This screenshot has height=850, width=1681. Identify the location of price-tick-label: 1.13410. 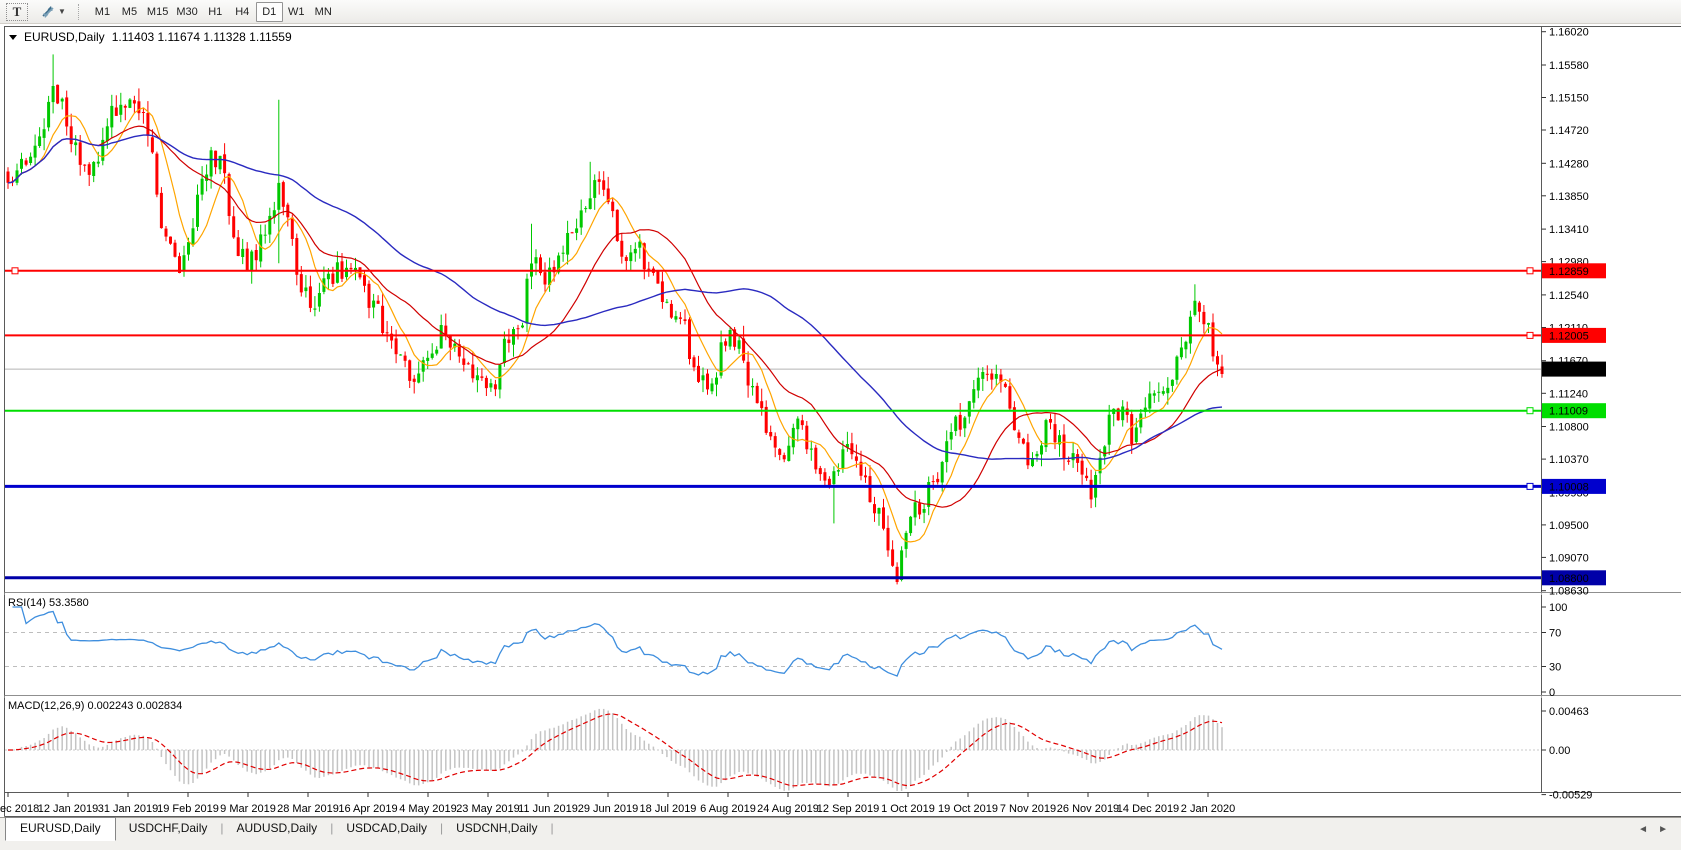
(1569, 230).